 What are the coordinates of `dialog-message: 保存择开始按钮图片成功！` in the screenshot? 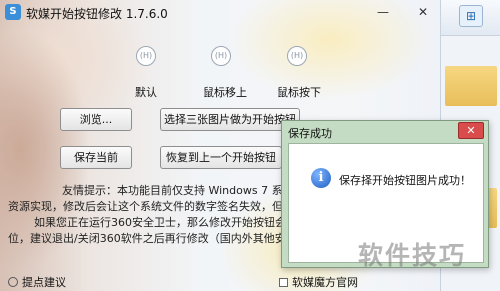 It's located at (405, 180).